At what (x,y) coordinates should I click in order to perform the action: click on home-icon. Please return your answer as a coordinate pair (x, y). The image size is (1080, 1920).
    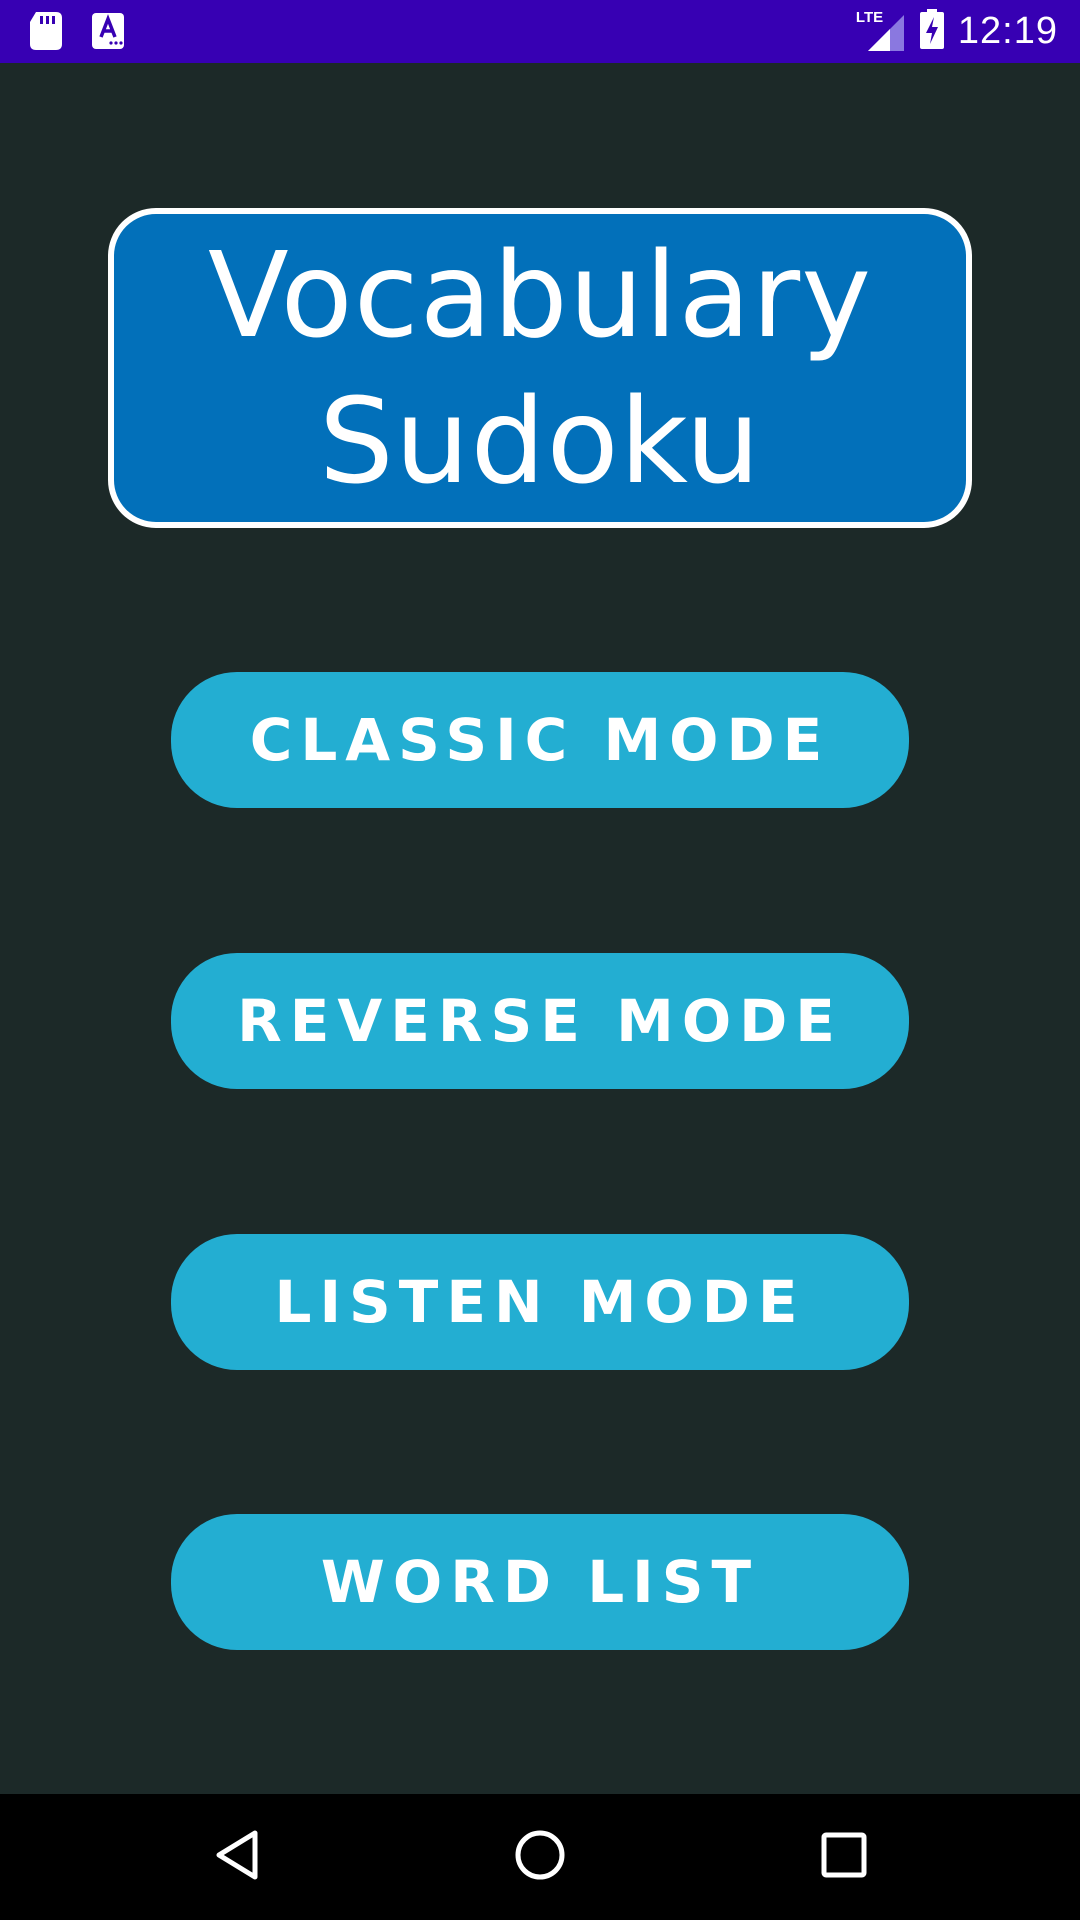
    Looking at the image, I should click on (540, 1857).